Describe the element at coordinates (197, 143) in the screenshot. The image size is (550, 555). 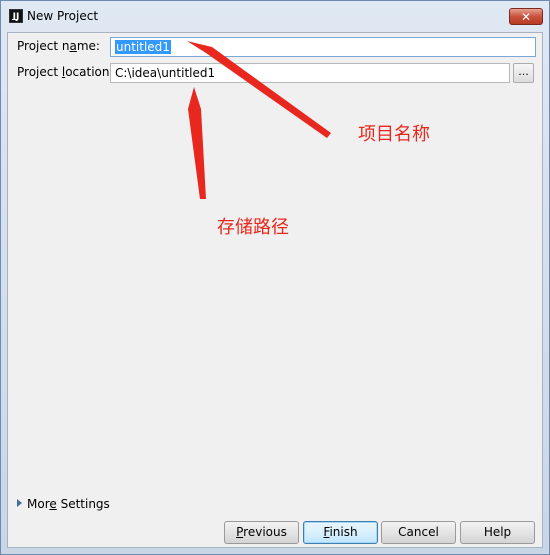
I see `arrow-to-project-location` at that location.